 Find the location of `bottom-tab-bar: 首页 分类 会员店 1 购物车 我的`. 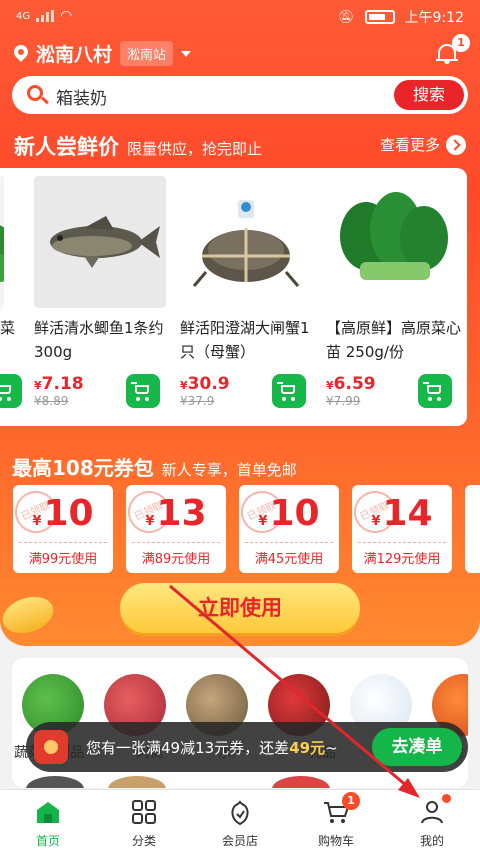

bottom-tab-bar: 首页 分类 会员店 1 购物车 我的 is located at coordinates (240, 821).